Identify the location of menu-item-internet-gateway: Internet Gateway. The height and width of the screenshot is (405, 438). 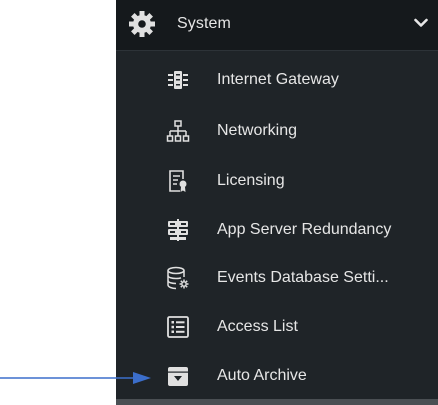
(277, 80).